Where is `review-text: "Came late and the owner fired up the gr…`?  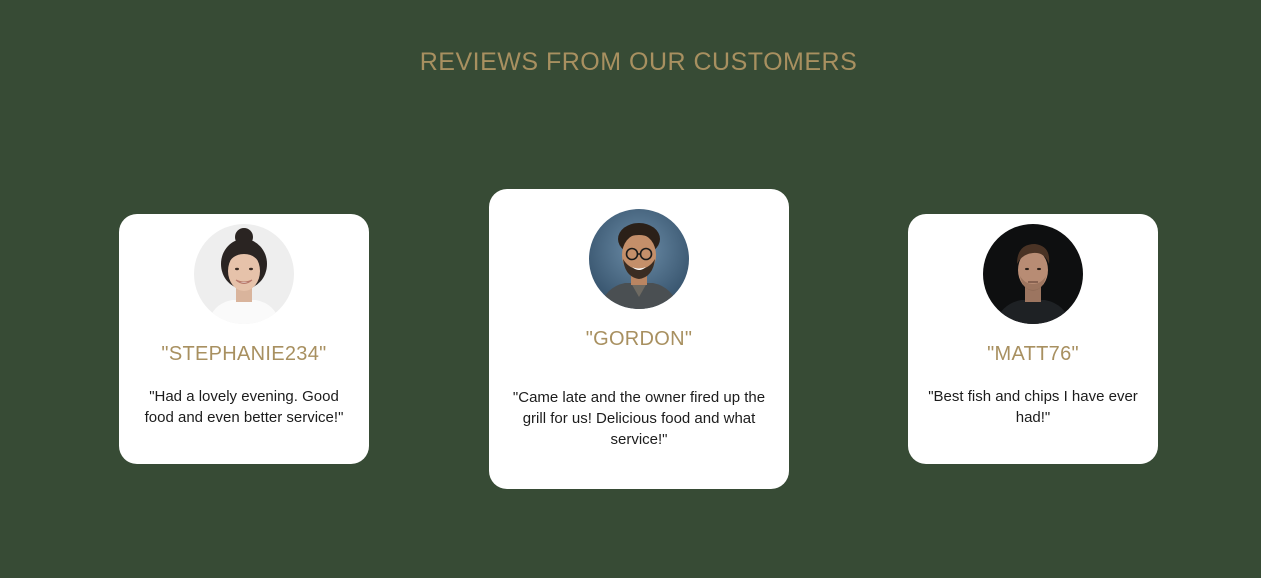
review-text: "Came late and the owner fired up the gr… is located at coordinates (639, 418).